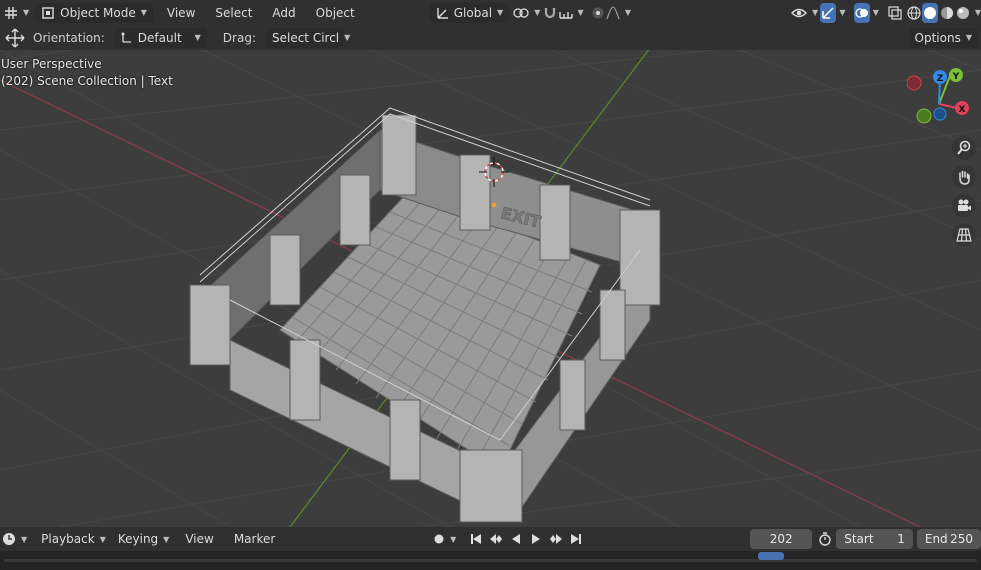  What do you see at coordinates (283, 13) in the screenshot?
I see `menu-add: Add` at bounding box center [283, 13].